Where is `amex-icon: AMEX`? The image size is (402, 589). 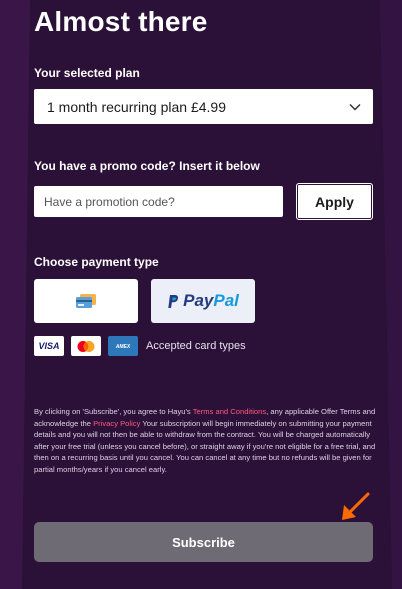
amex-icon: AMEX is located at coordinates (123, 346).